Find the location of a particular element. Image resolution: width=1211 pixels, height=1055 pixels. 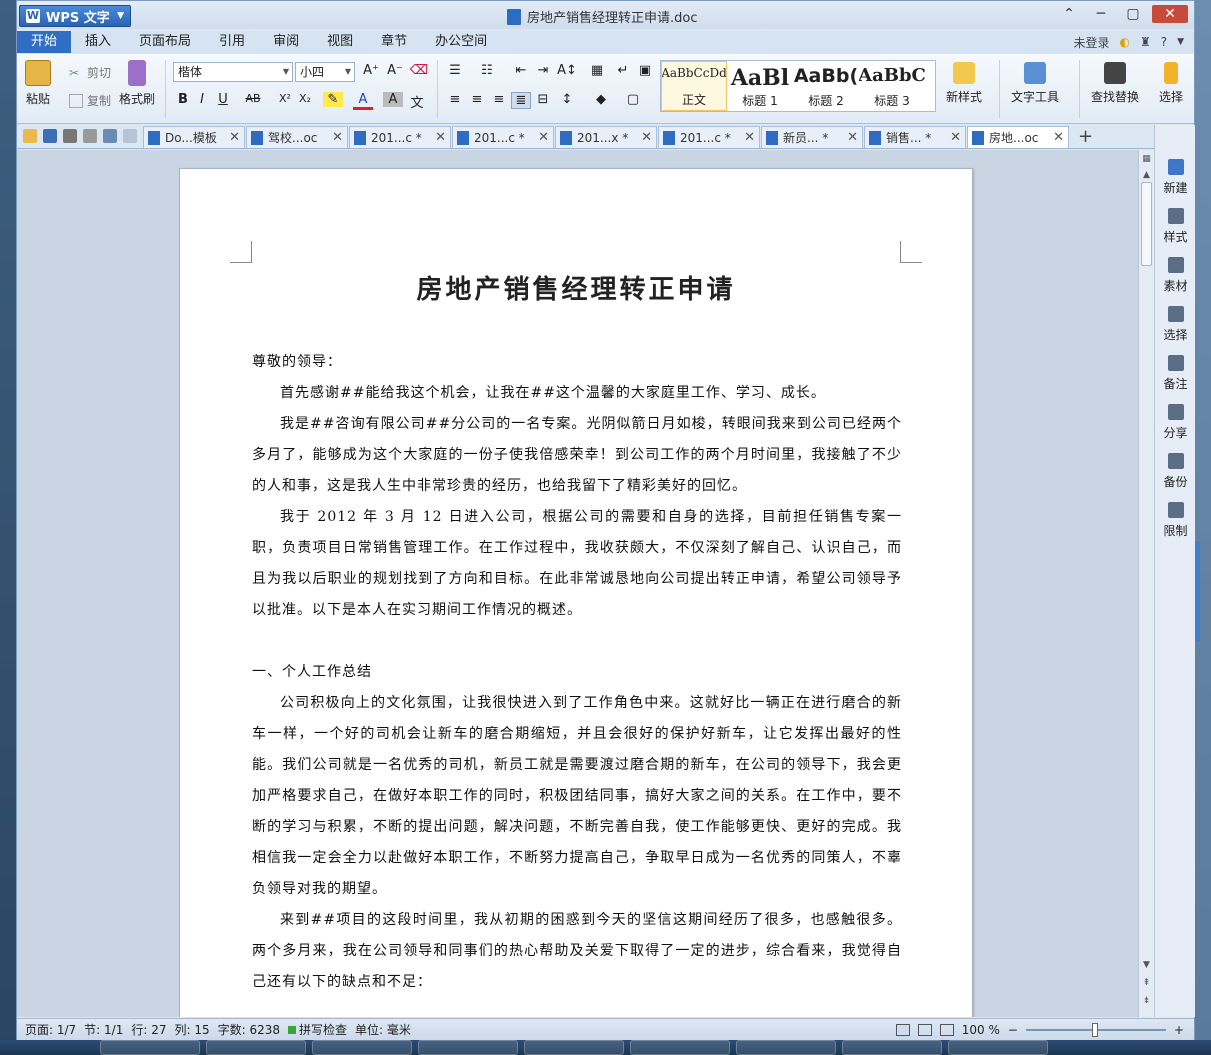

spell-check-toggle: 拼写检查 is located at coordinates (317, 1029).